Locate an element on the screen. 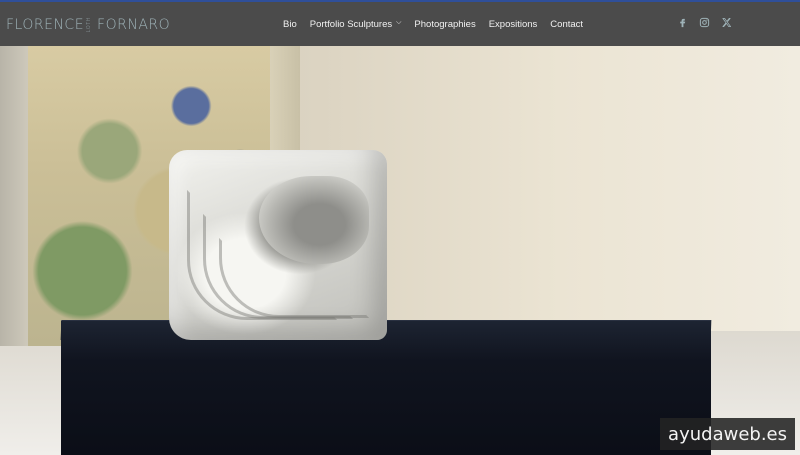  nav-contact: Contact is located at coordinates (566, 24).